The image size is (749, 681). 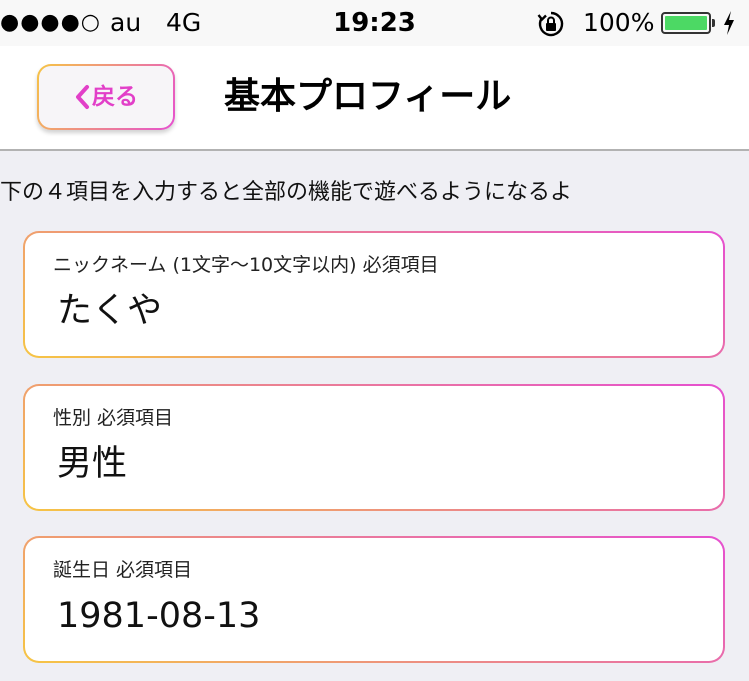 I want to click on status-bar: ●●●●○ au 4G 19:23 100%, so click(x=374, y=23).